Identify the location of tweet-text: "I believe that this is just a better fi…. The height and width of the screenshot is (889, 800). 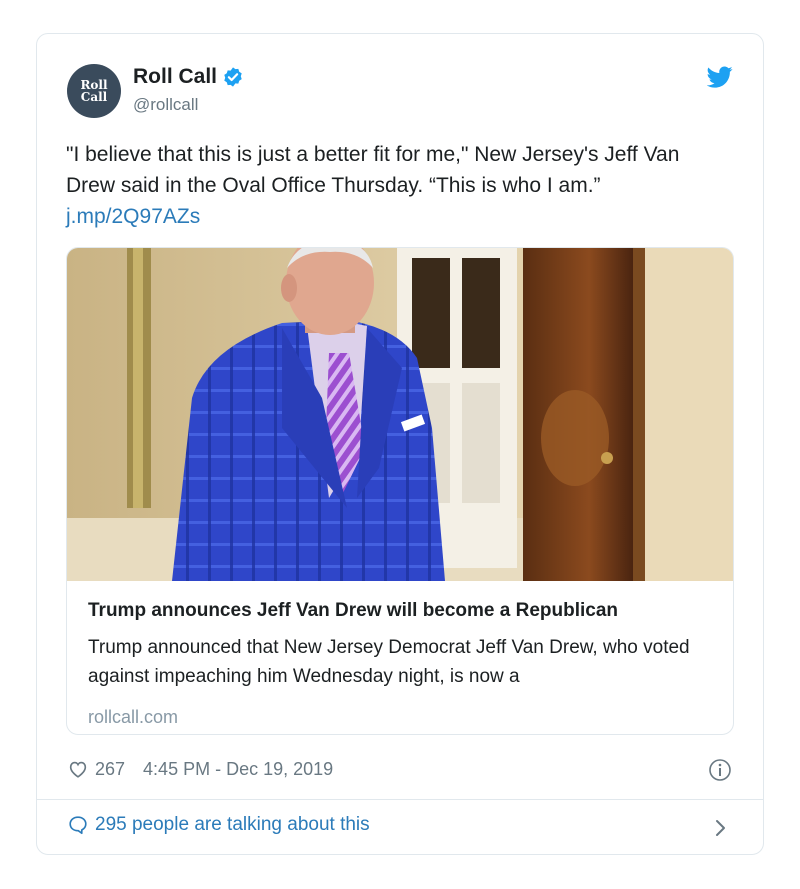
(396, 185).